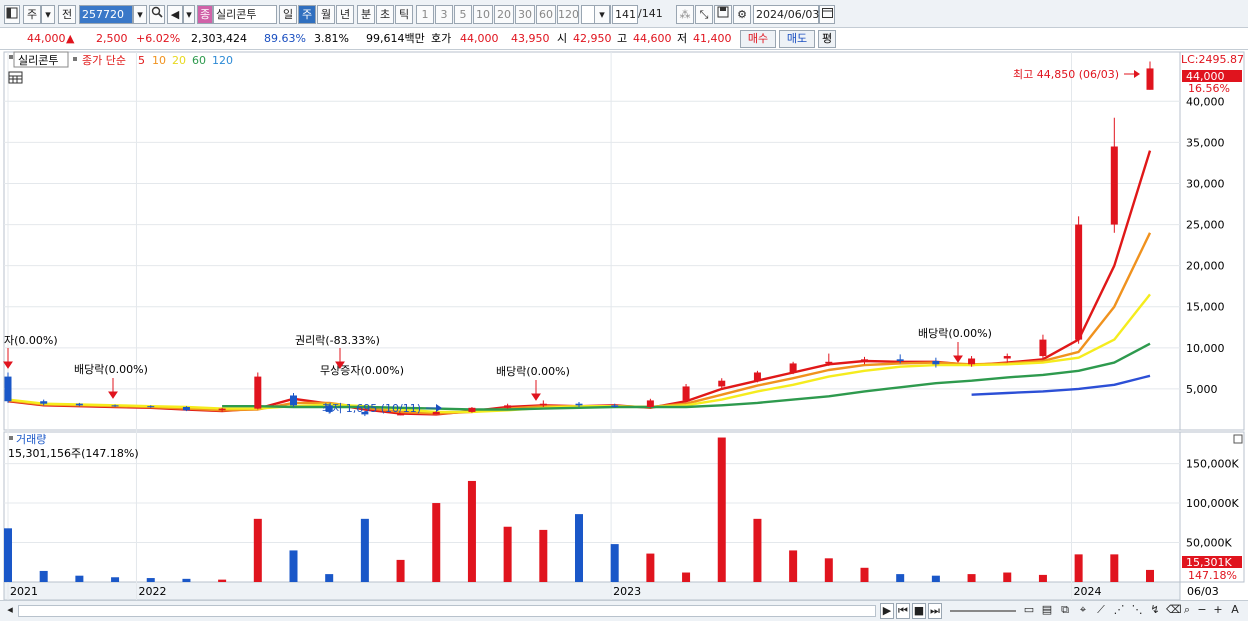  What do you see at coordinates (189, 14) in the screenshot?
I see `sound-dropdown-icon: ▾` at bounding box center [189, 14].